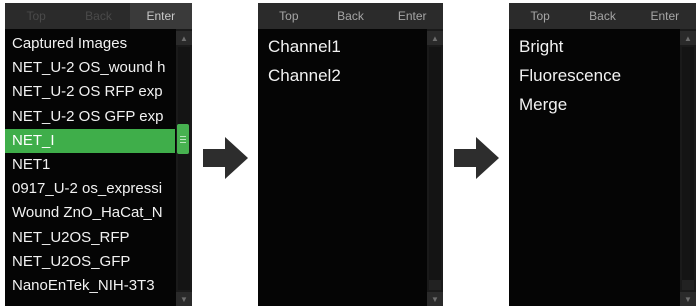 The height and width of the screenshot is (308, 700). I want to click on list-item-selected: NET_I, so click(90, 140).